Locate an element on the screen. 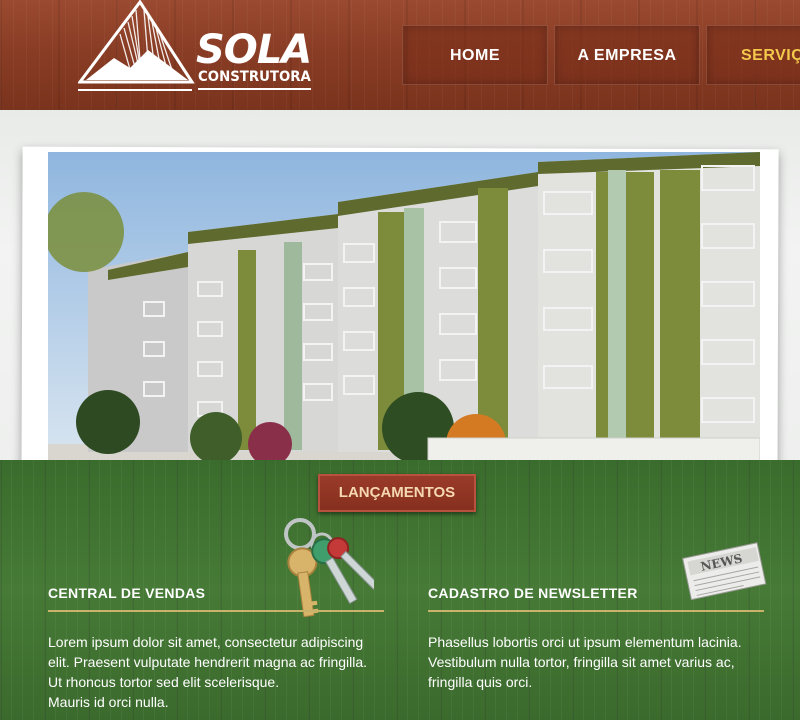 This screenshot has height=720, width=800. nav-servicos: SERVIÇO is located at coordinates (753, 55).